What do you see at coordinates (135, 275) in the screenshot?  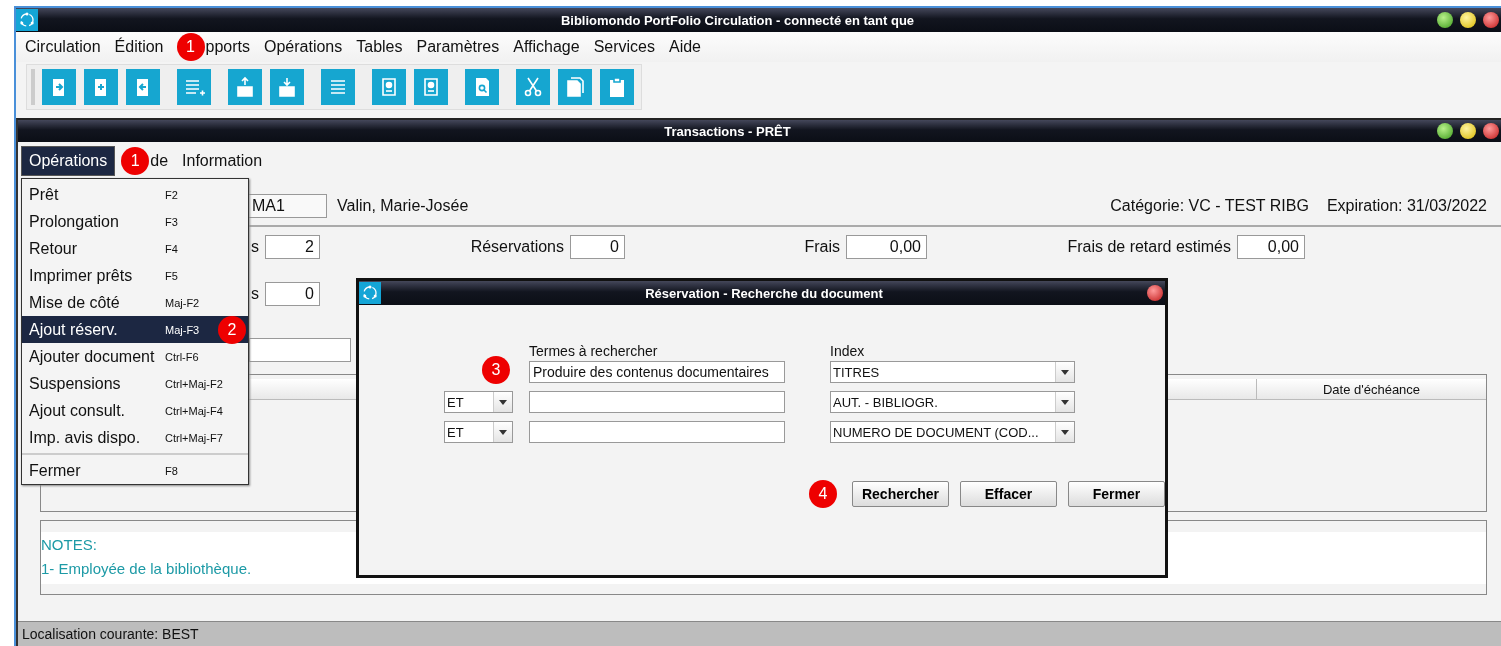 I see `menu-item: Imprimer prêts F5` at bounding box center [135, 275].